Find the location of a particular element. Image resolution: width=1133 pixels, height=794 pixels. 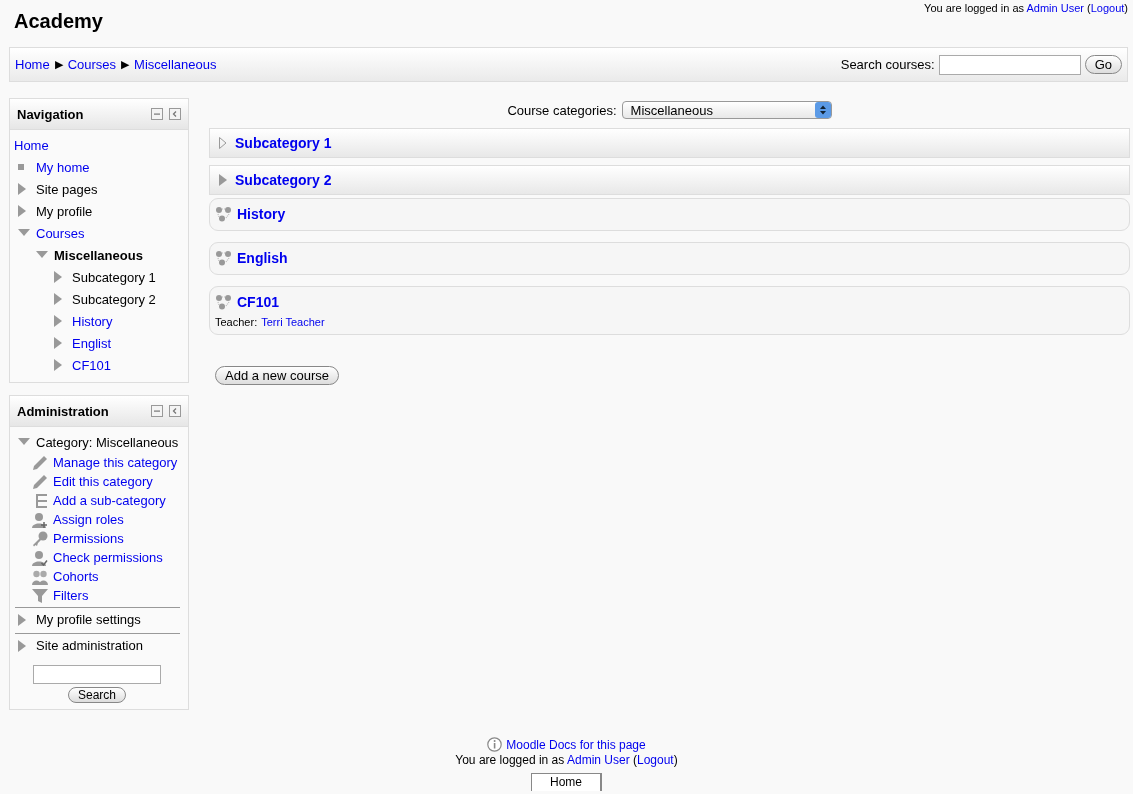

stepper-arrows-icon is located at coordinates (822, 110).